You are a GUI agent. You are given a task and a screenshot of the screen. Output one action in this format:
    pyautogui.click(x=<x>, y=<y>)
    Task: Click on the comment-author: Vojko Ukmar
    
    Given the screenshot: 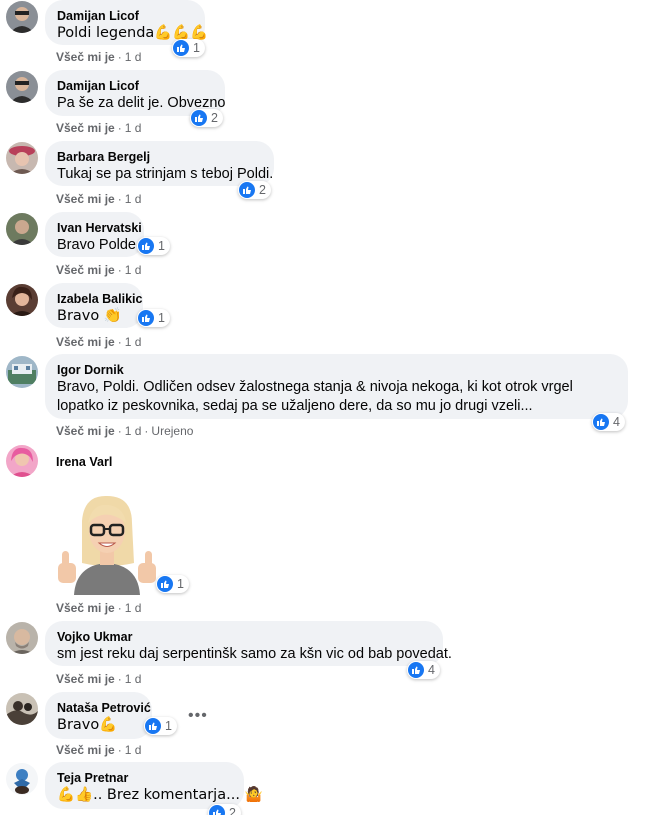 What is the action you would take?
    pyautogui.click(x=244, y=637)
    